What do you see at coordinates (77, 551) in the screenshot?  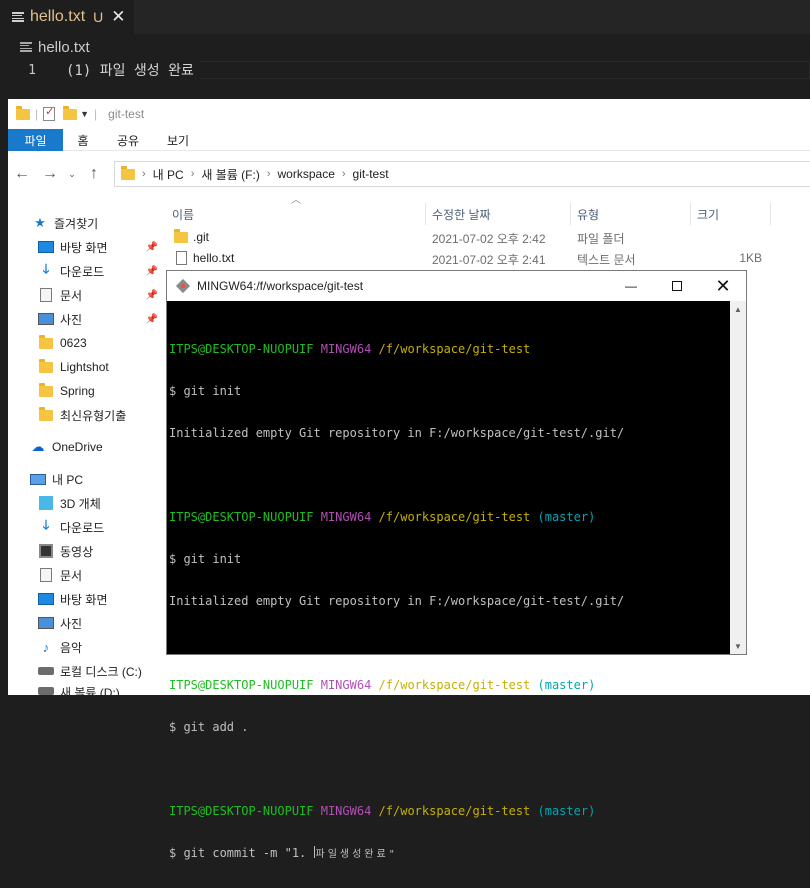 I see `sidebar-item-label: 동영상` at bounding box center [77, 551].